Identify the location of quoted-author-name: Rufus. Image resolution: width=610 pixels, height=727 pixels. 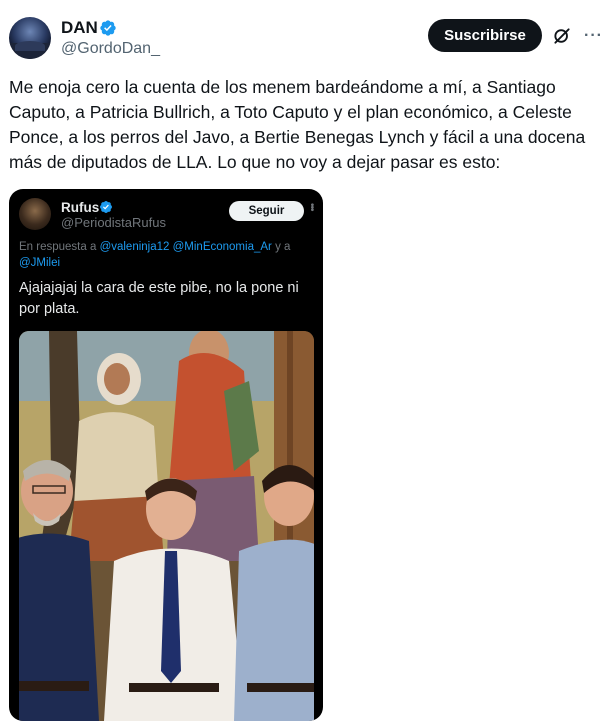
(80, 207).